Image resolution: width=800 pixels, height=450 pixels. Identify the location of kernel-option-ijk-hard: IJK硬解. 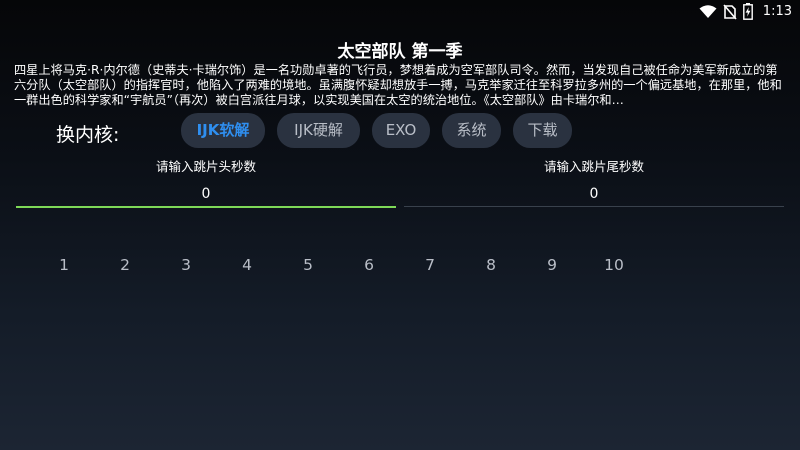
(318, 130).